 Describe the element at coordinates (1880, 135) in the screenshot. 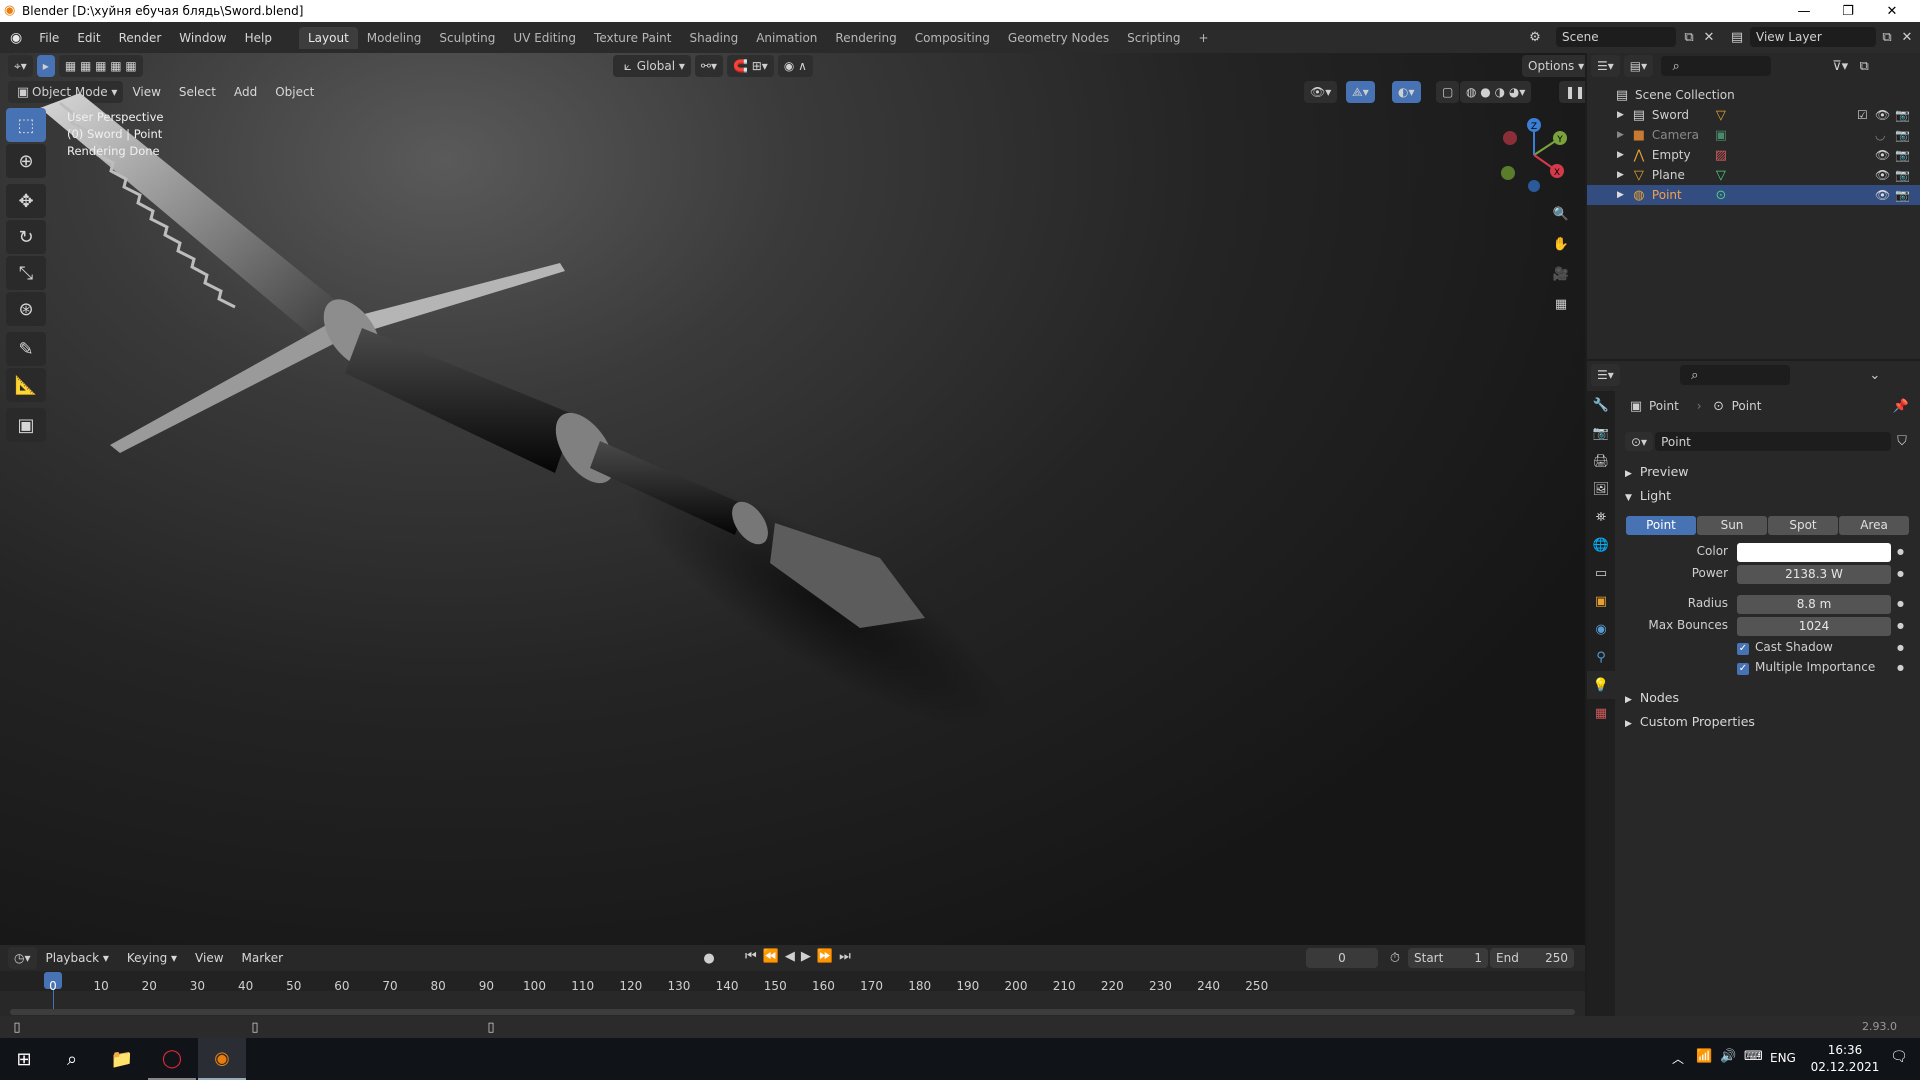

I see `eye-hidden-icon: ◡` at that location.